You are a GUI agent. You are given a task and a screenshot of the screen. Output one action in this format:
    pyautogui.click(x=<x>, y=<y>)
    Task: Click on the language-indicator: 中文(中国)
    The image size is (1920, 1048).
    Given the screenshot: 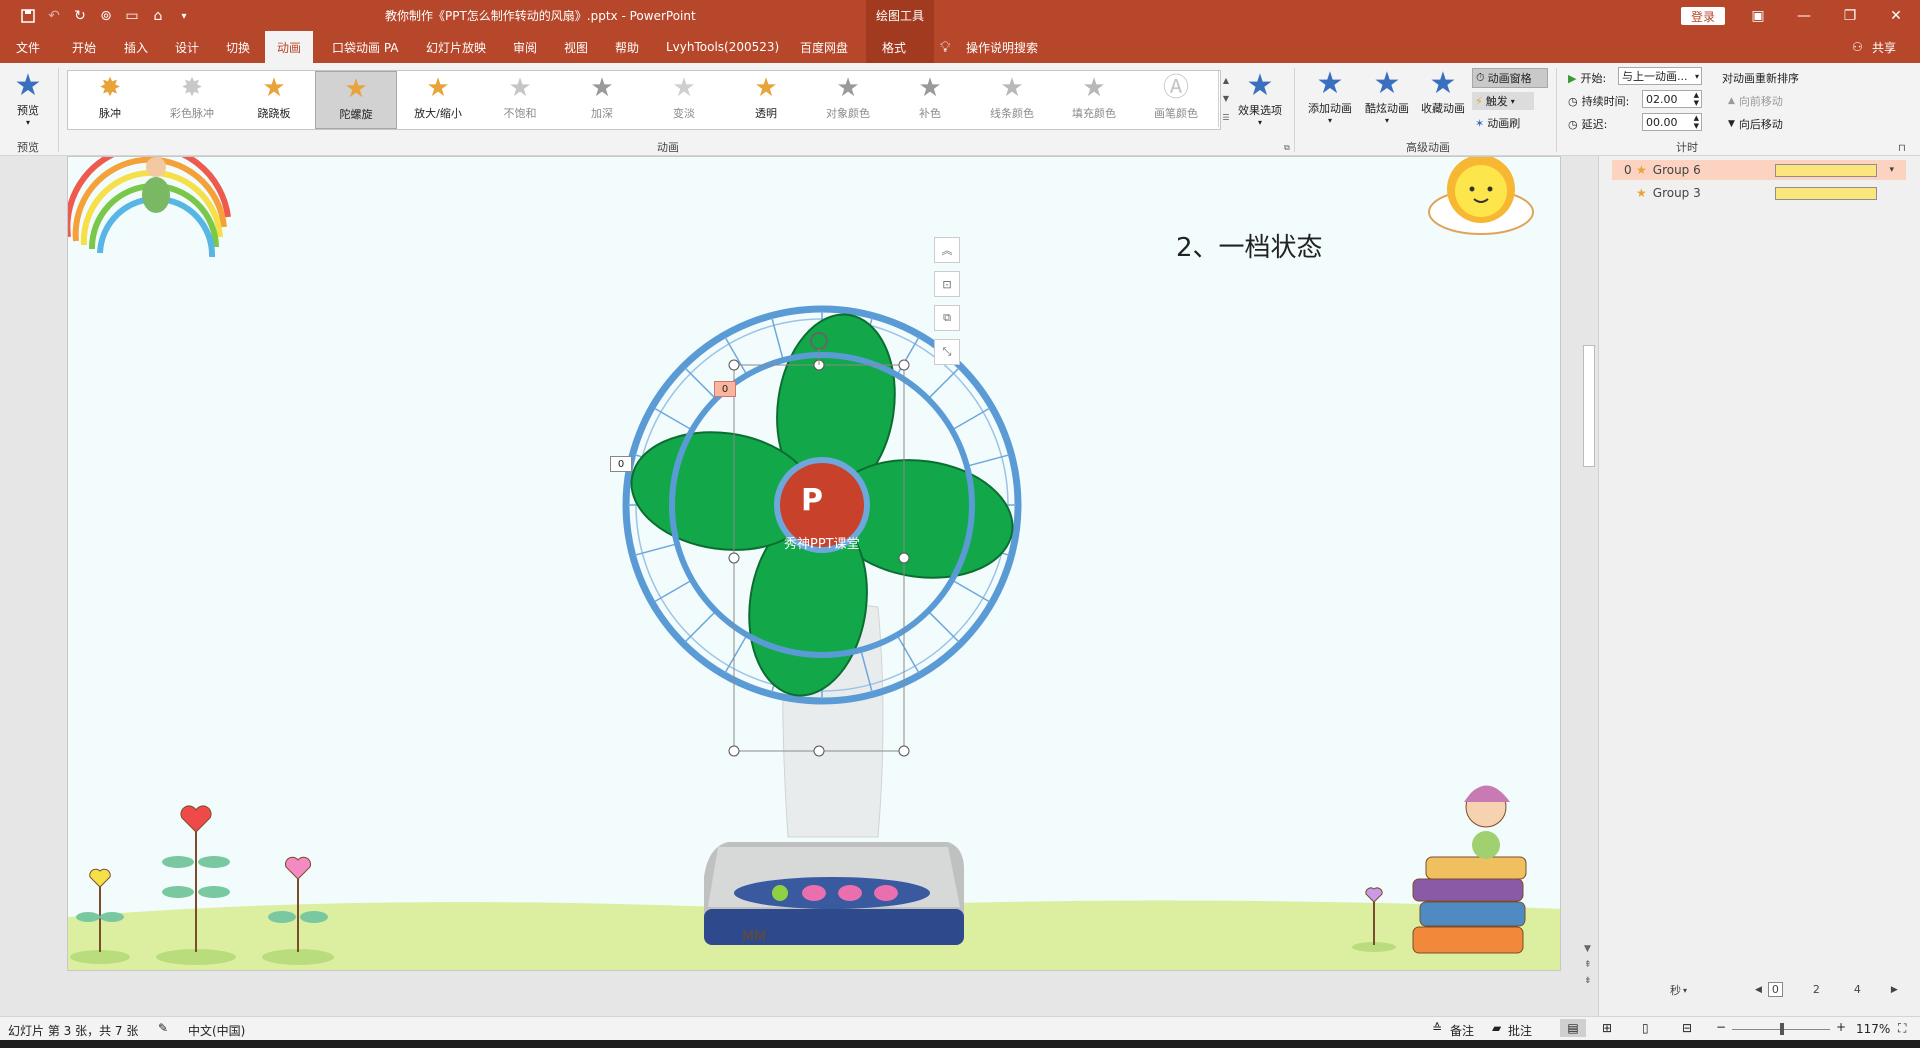 What is the action you would take?
    pyautogui.click(x=216, y=1030)
    